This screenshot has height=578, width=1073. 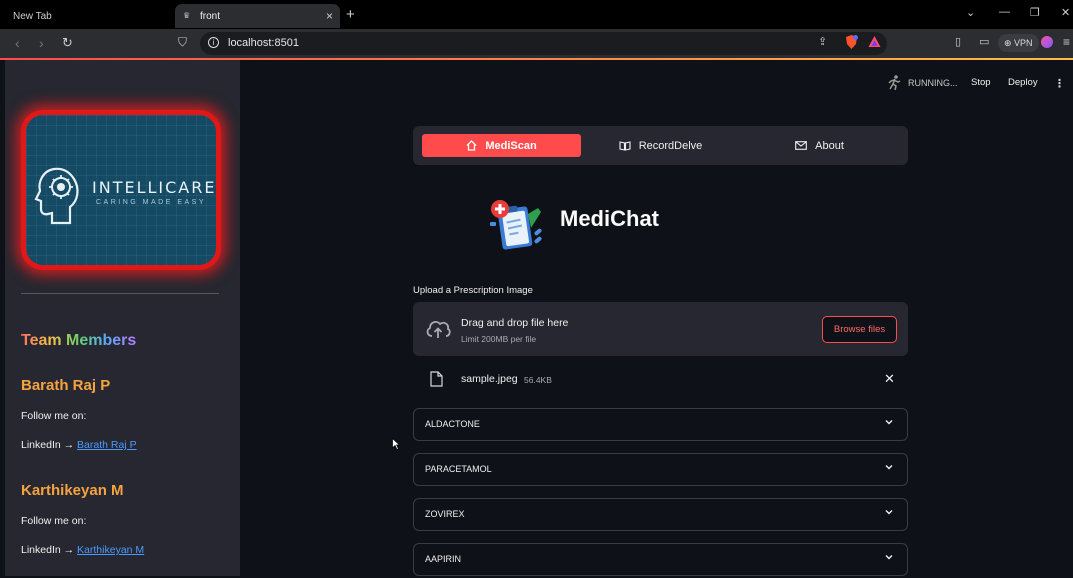 I want to click on cloud-upload-icon, so click(x=438, y=329).